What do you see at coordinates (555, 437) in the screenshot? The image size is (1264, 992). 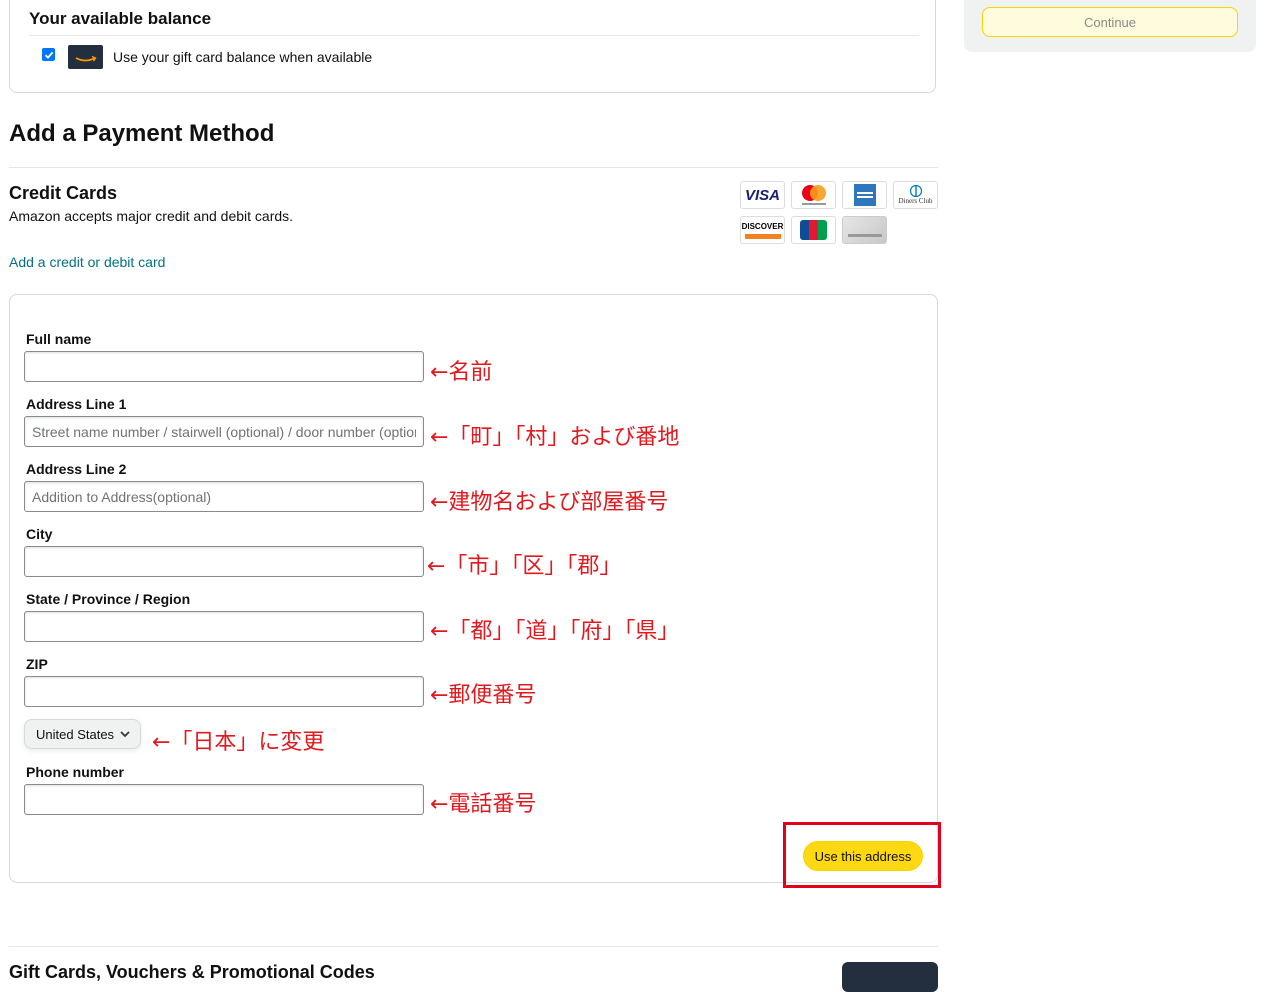 I see `annotation-address-line-1: ←「町」「村」および番地` at bounding box center [555, 437].